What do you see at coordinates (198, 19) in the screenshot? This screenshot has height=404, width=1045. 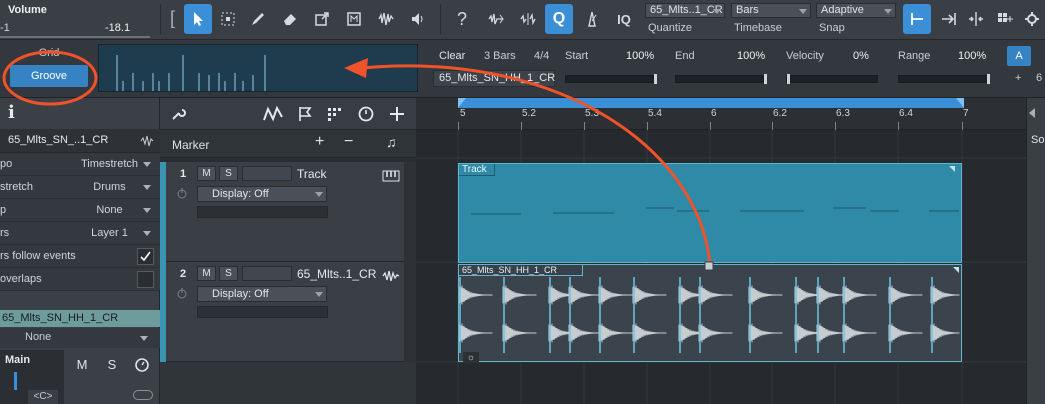 I see `arrow-tool-button` at bounding box center [198, 19].